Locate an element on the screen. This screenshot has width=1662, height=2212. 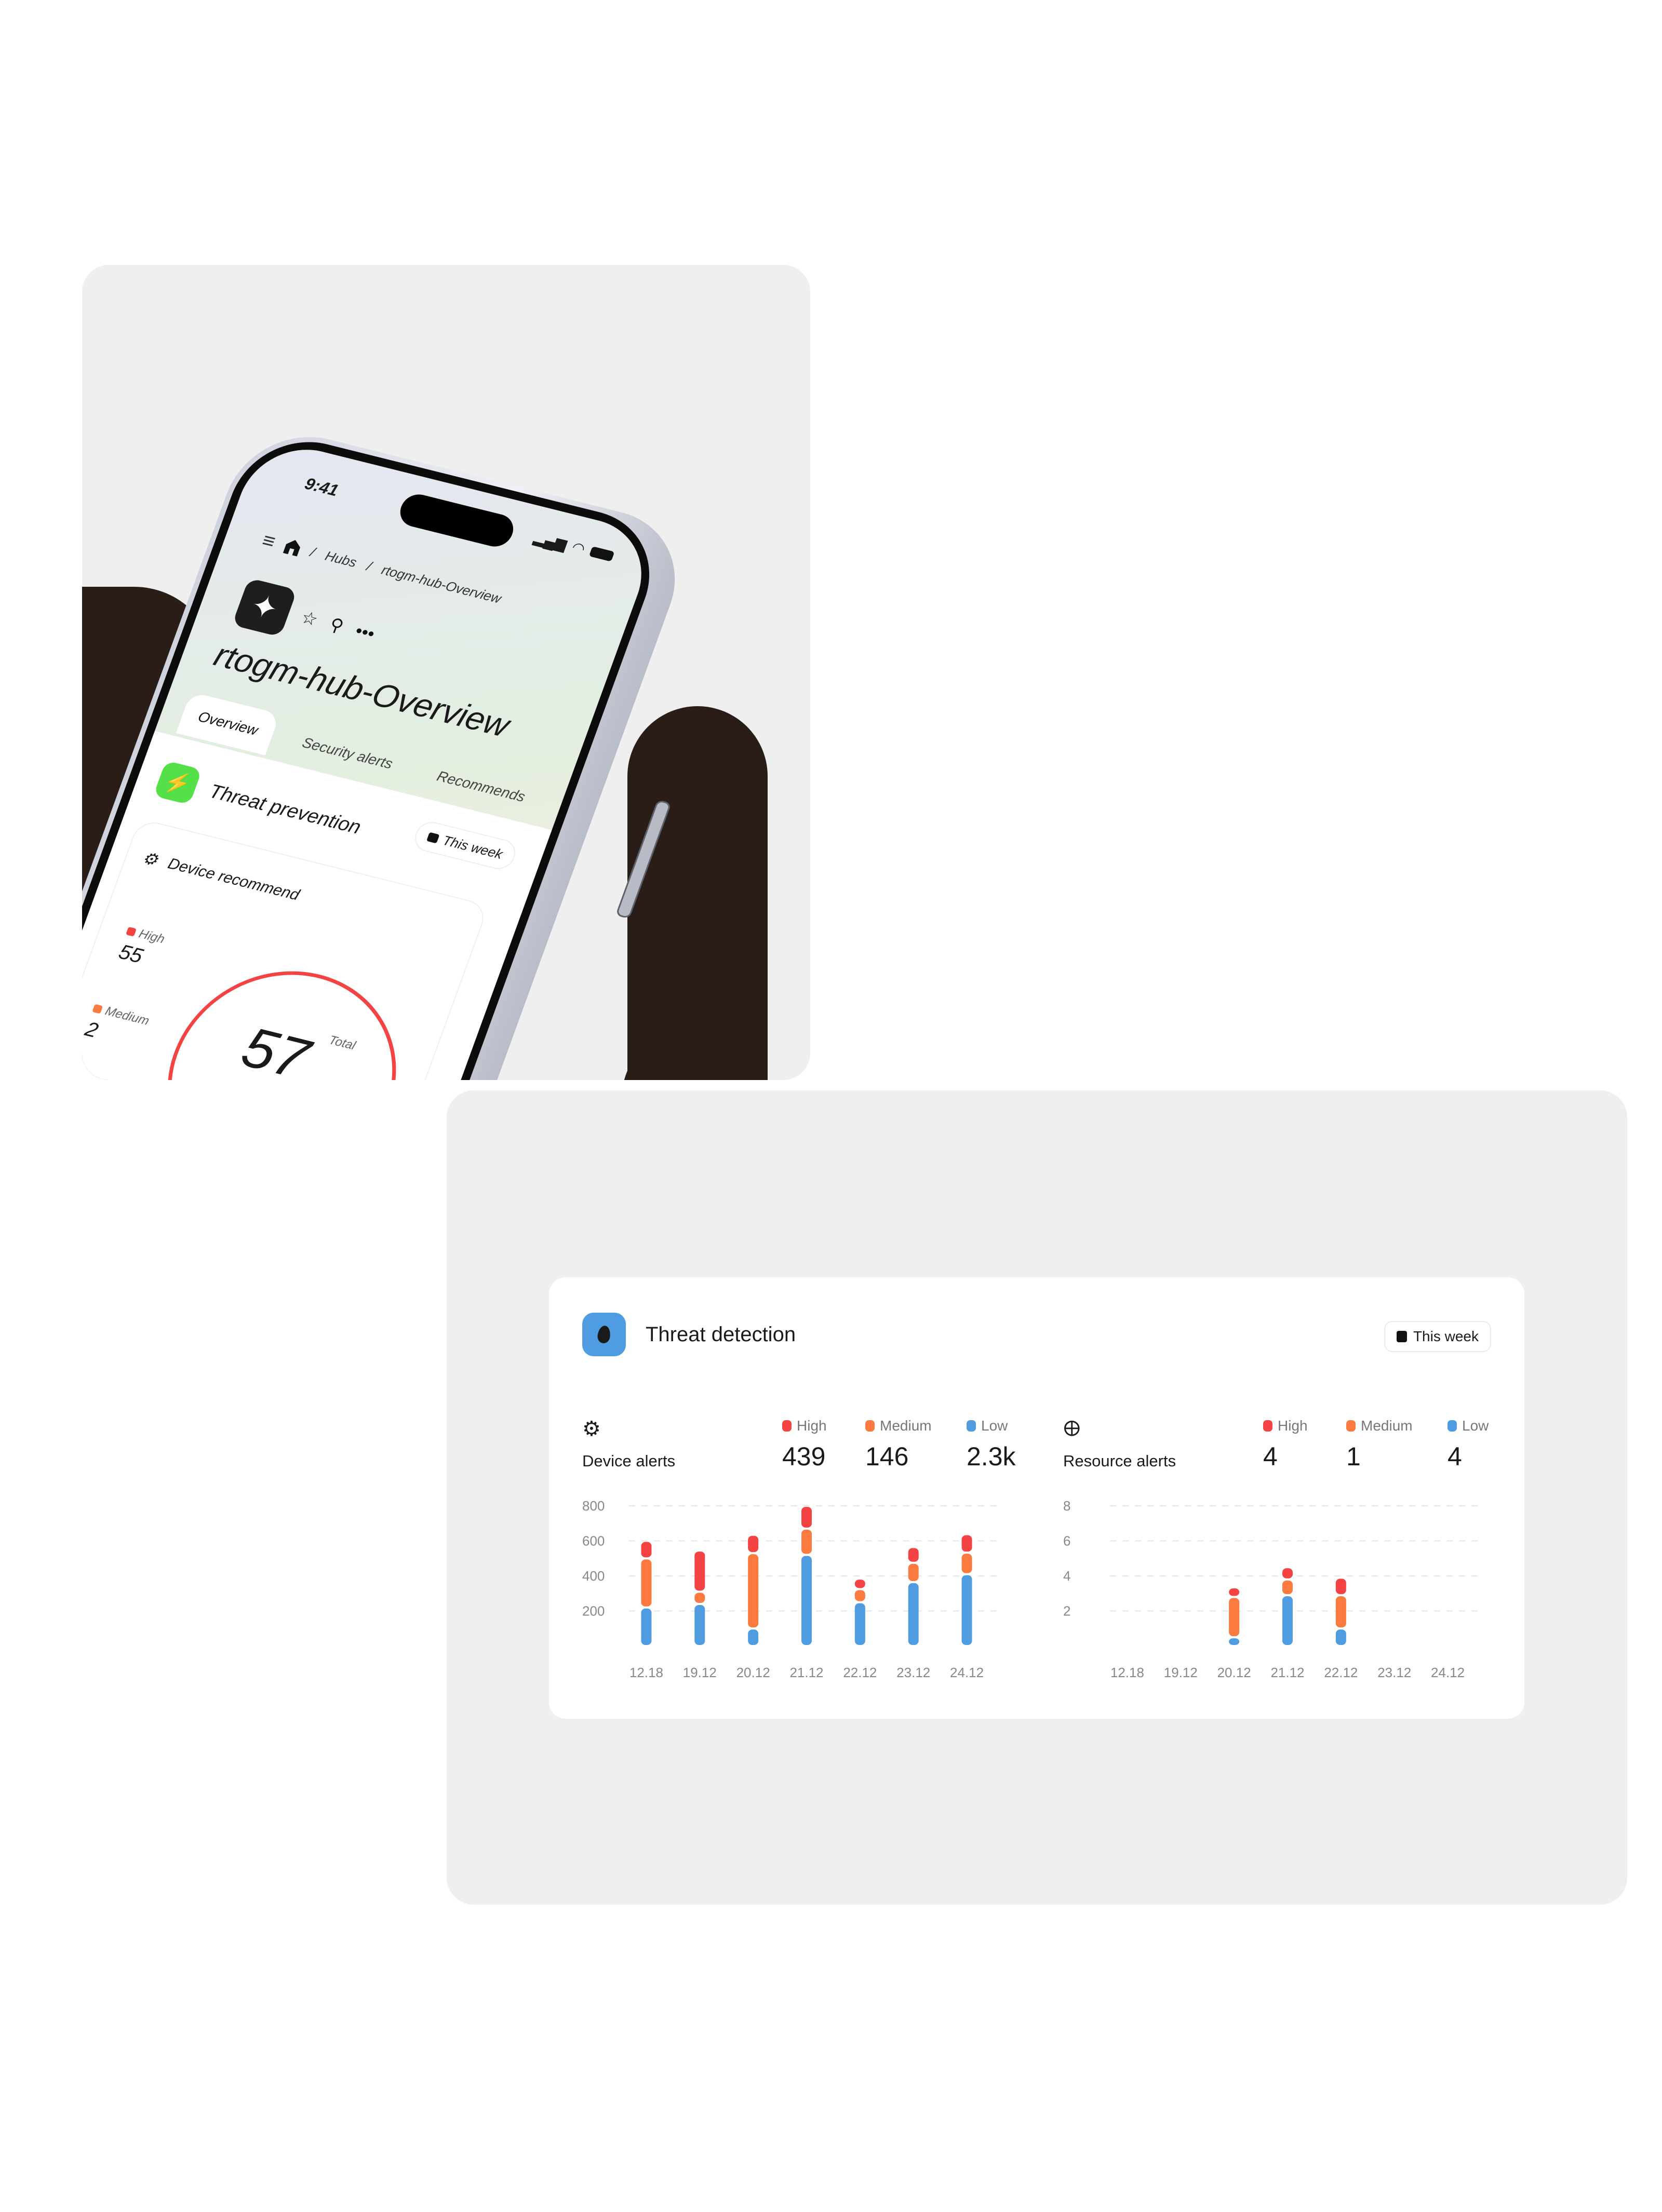
home-icon is located at coordinates (292, 547).